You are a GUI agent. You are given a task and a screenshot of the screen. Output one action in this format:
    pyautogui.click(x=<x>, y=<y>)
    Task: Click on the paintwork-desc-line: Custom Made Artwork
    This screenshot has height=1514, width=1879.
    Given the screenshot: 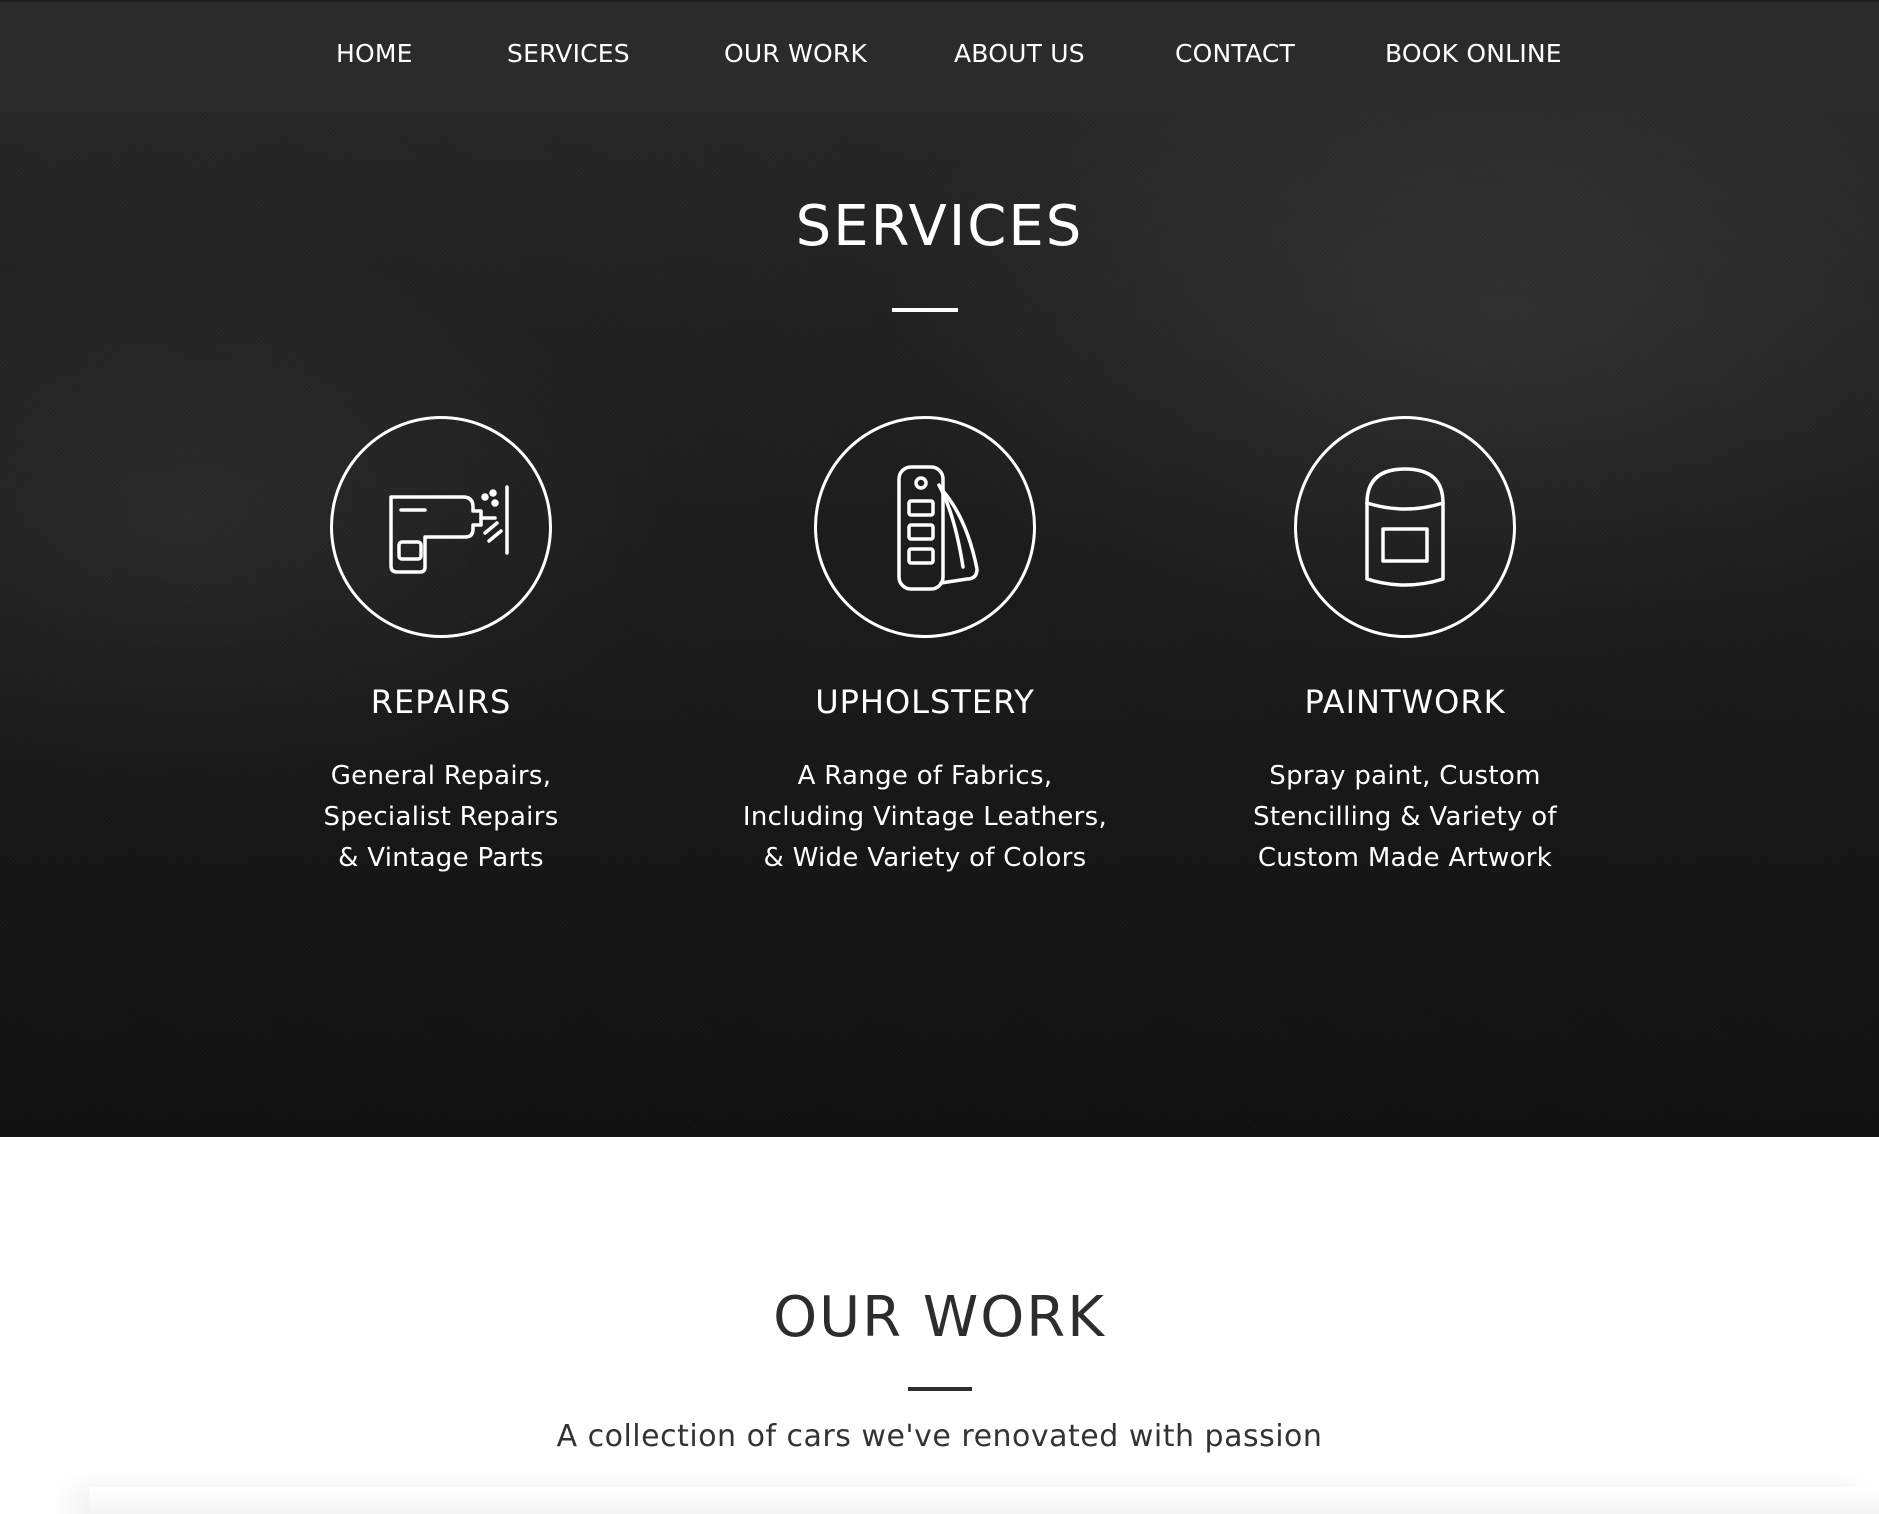 What is the action you would take?
    pyautogui.click(x=1405, y=858)
    